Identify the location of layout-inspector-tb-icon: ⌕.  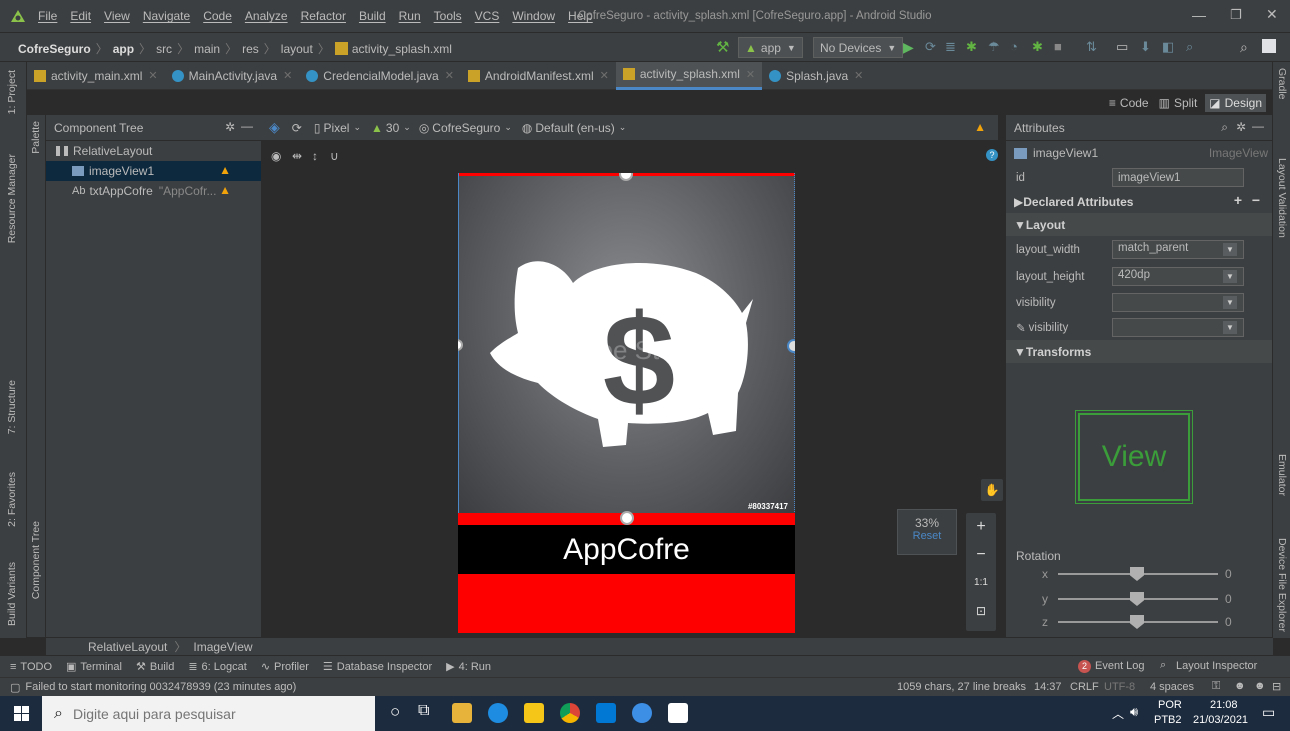
(1189, 47).